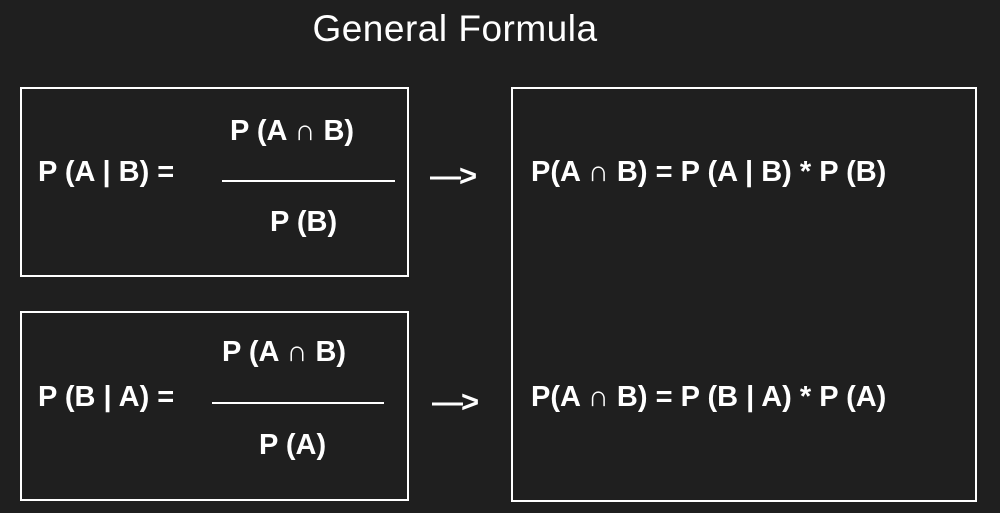  Describe the element at coordinates (284, 352) in the screenshot. I see `formula-numerator-b-given-a: P (A ∩ B)` at that location.